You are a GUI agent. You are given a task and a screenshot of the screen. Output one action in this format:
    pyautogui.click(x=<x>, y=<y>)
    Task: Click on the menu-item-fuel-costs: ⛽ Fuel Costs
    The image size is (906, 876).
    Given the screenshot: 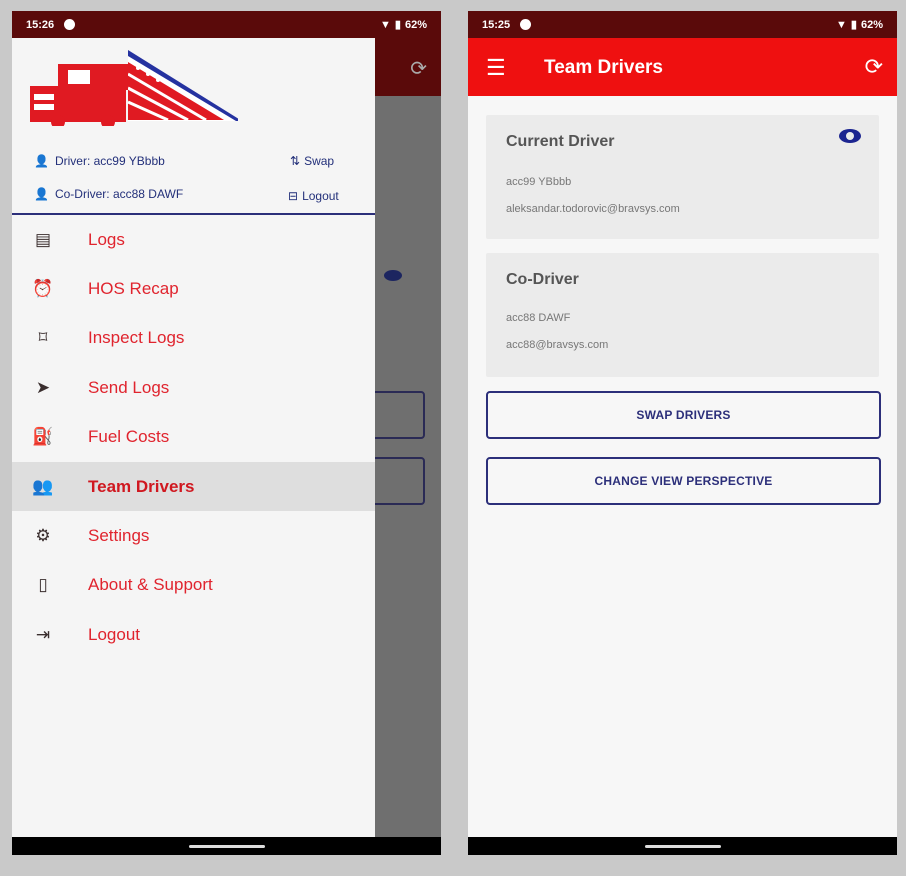 What is the action you would take?
    pyautogui.click(x=193, y=437)
    